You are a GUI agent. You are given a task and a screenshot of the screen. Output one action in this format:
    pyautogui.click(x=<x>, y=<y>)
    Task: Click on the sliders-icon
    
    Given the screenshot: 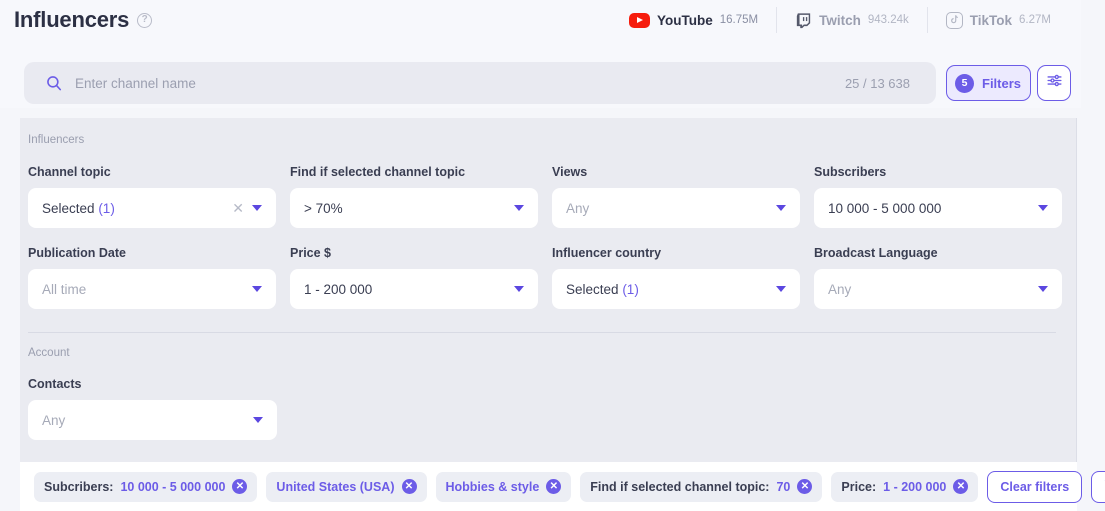 What is the action you would take?
    pyautogui.click(x=1054, y=83)
    